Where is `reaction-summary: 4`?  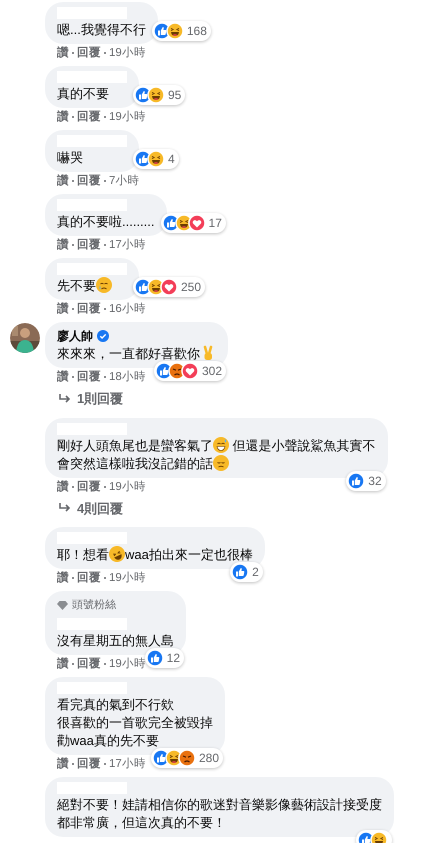
reaction-summary: 4 is located at coordinates (156, 159).